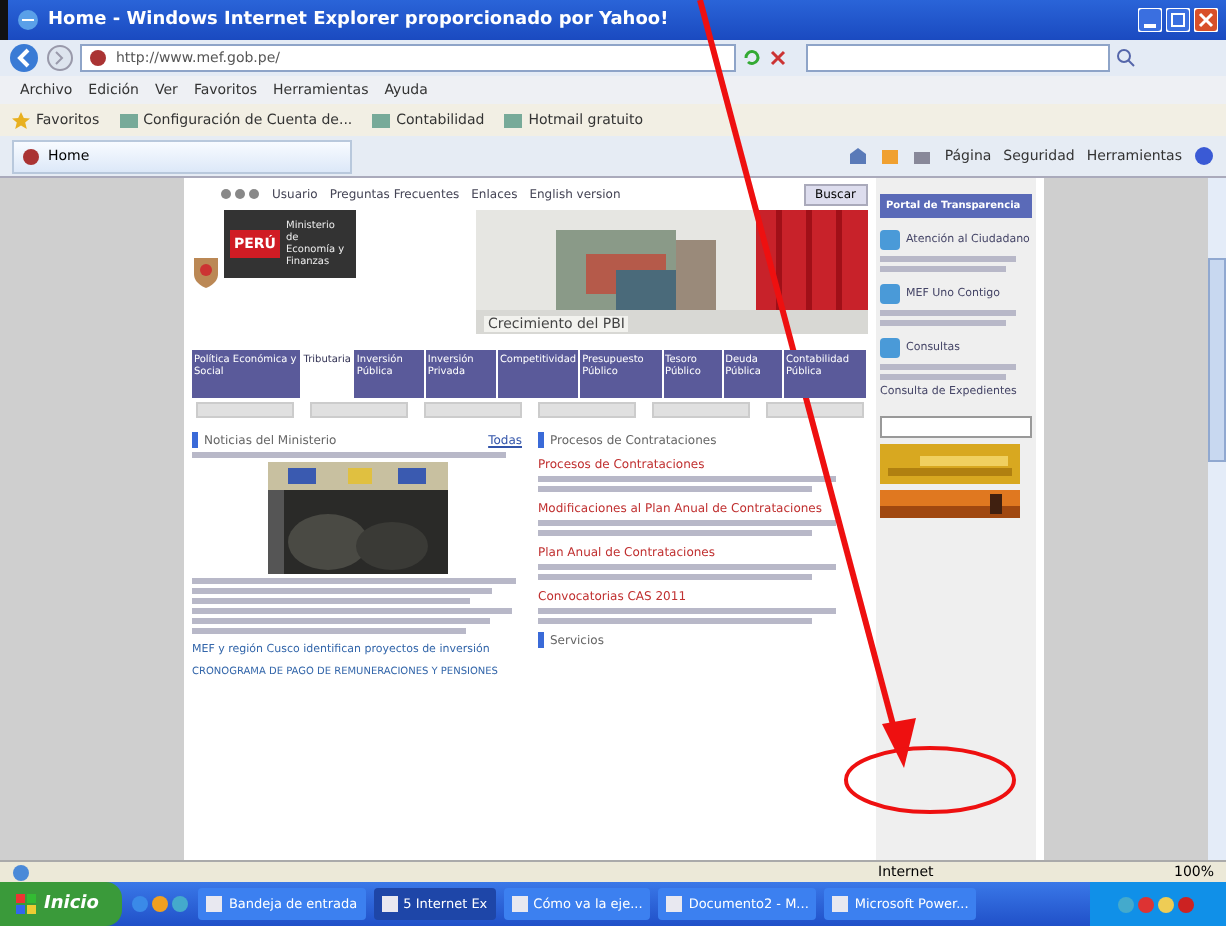 This screenshot has width=1226, height=926. I want to click on help-icon, so click(1204, 156).